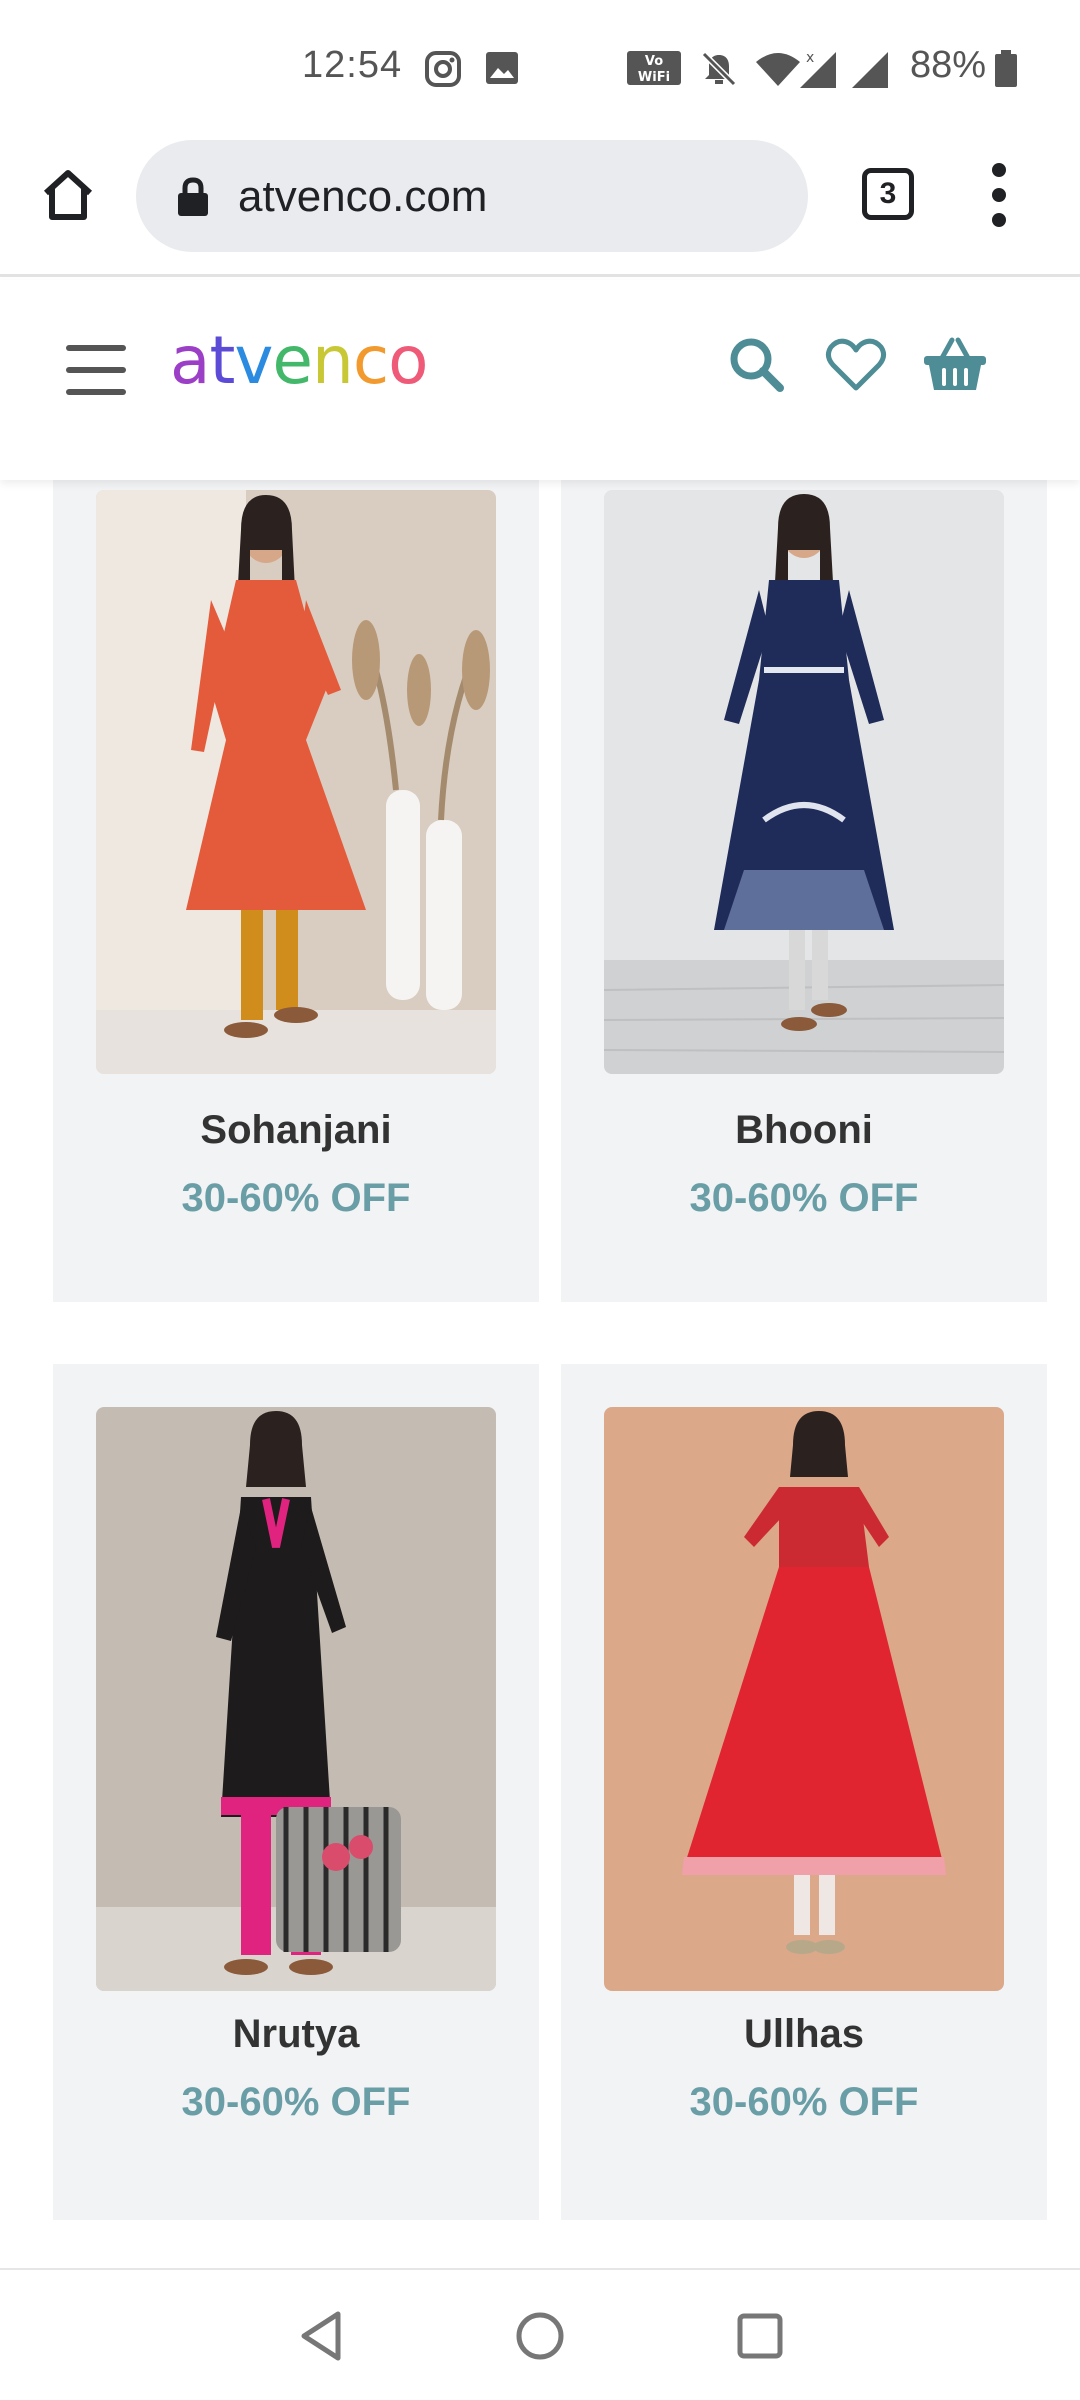 This screenshot has height=2400, width=1080. I want to click on gallery-icon, so click(502, 68).